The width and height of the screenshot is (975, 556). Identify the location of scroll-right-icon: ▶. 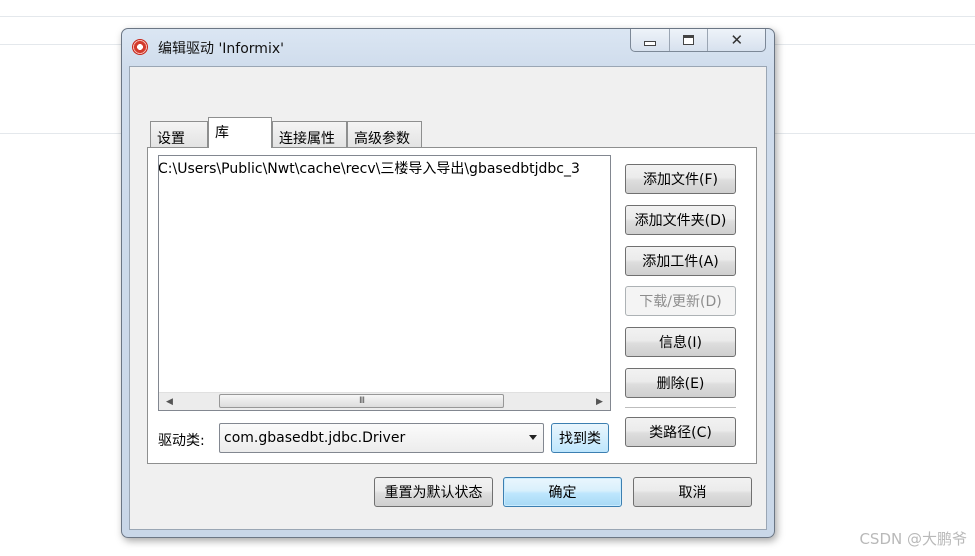
(599, 401).